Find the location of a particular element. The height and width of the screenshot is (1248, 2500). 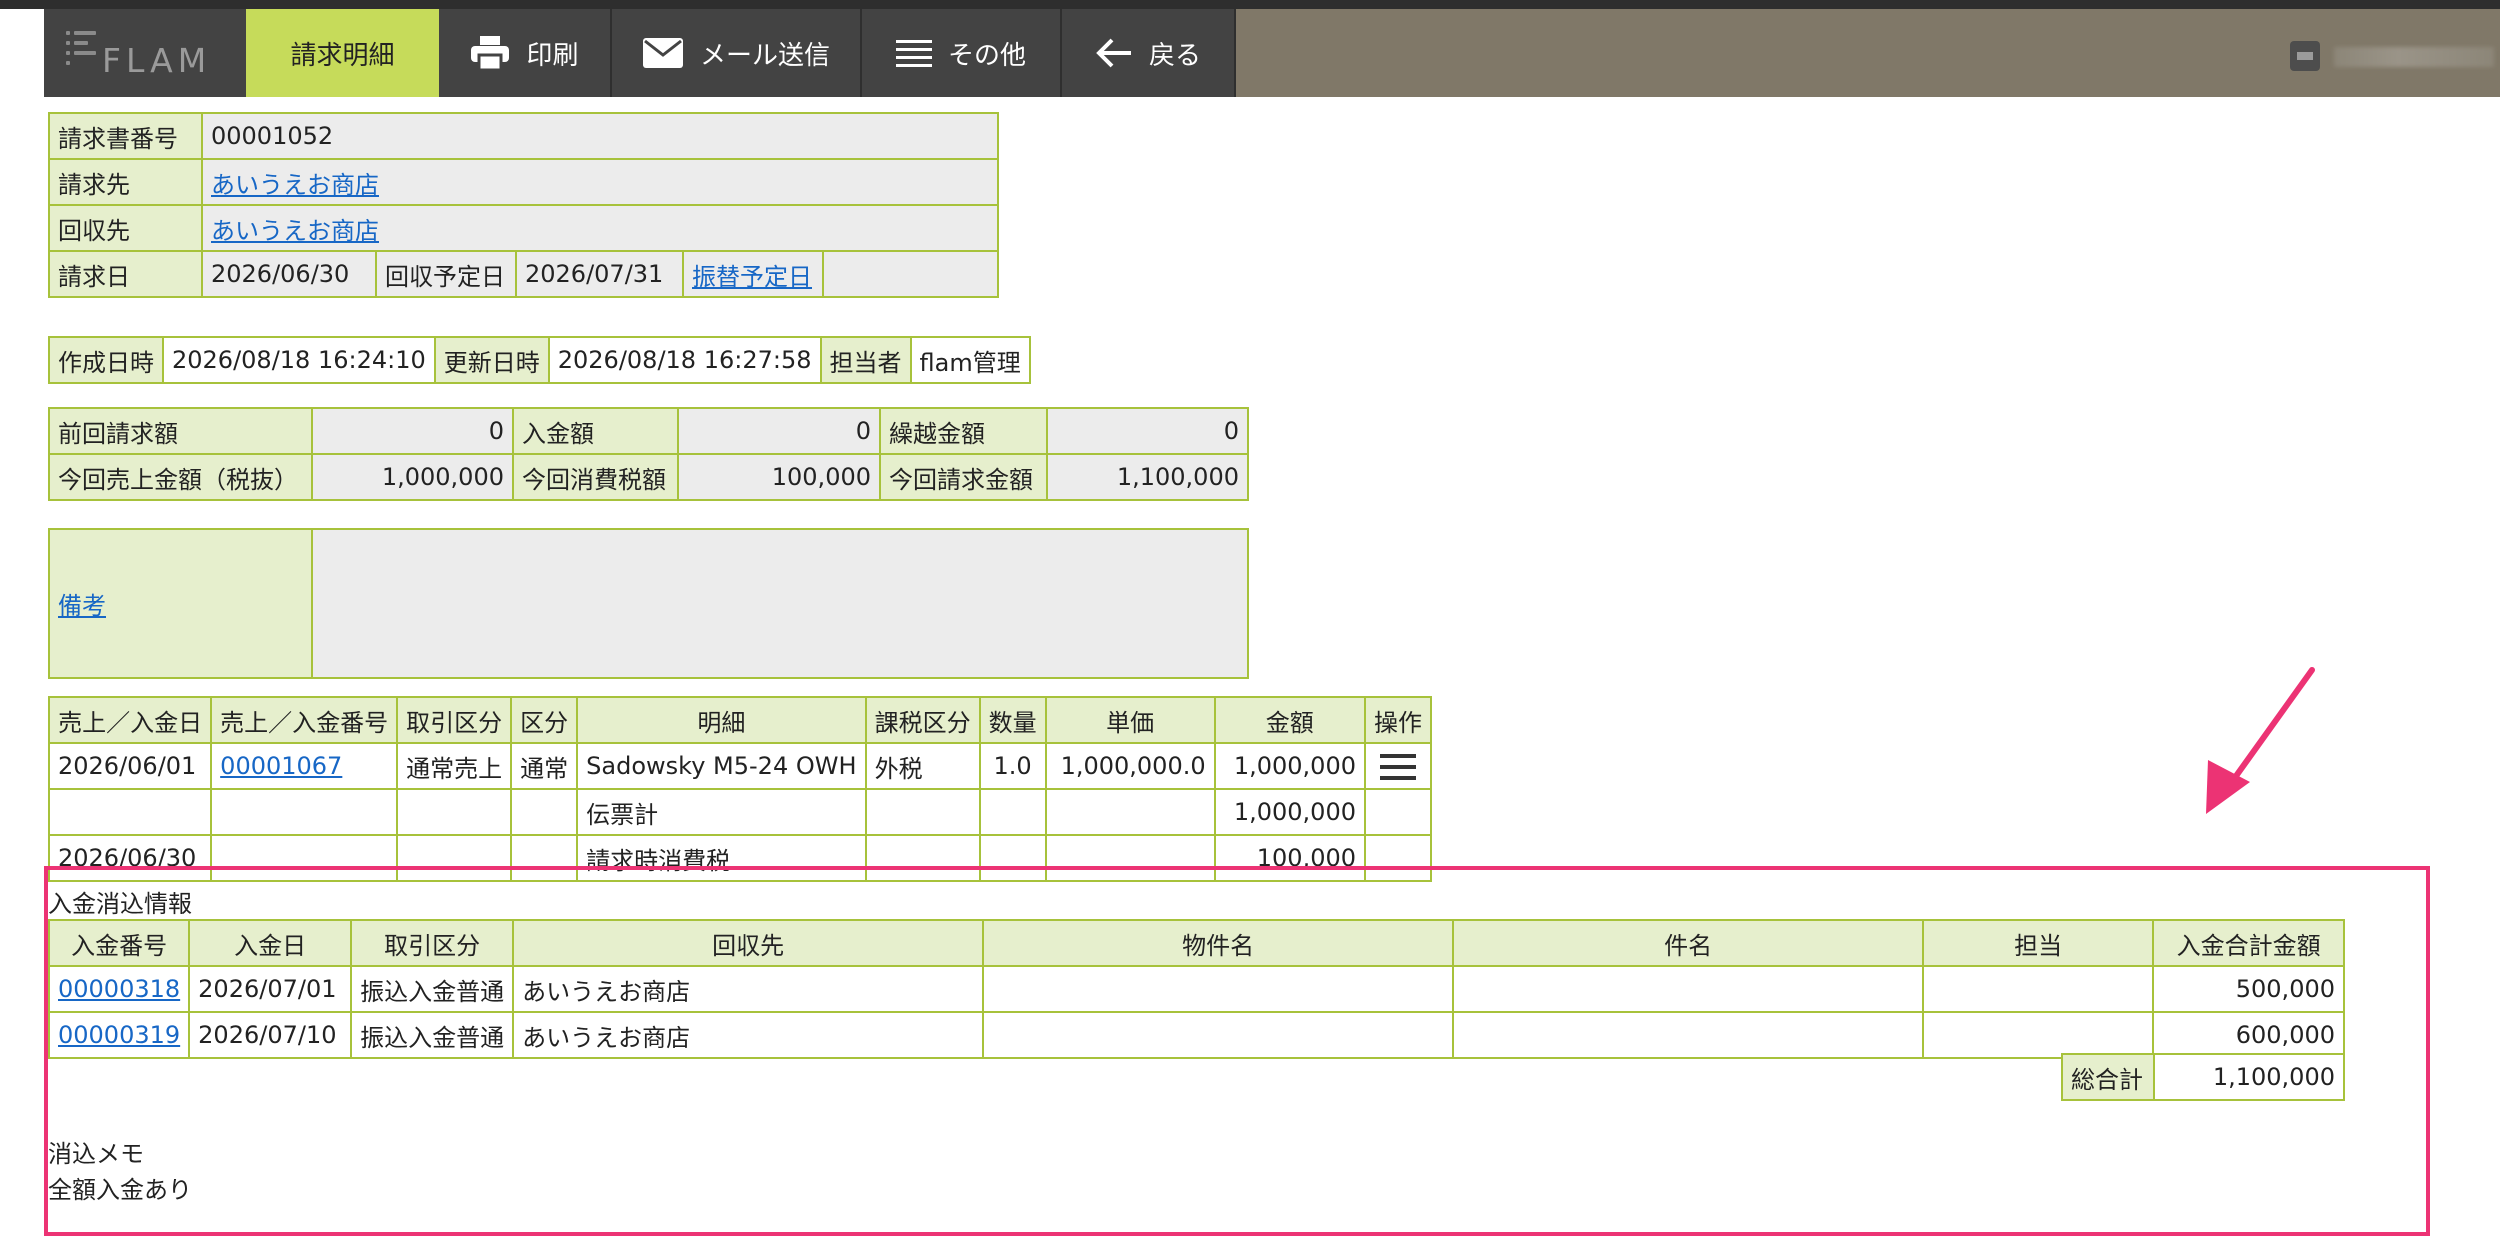

clearing-memo-label: 消込メモ is located at coordinates (96, 1154).